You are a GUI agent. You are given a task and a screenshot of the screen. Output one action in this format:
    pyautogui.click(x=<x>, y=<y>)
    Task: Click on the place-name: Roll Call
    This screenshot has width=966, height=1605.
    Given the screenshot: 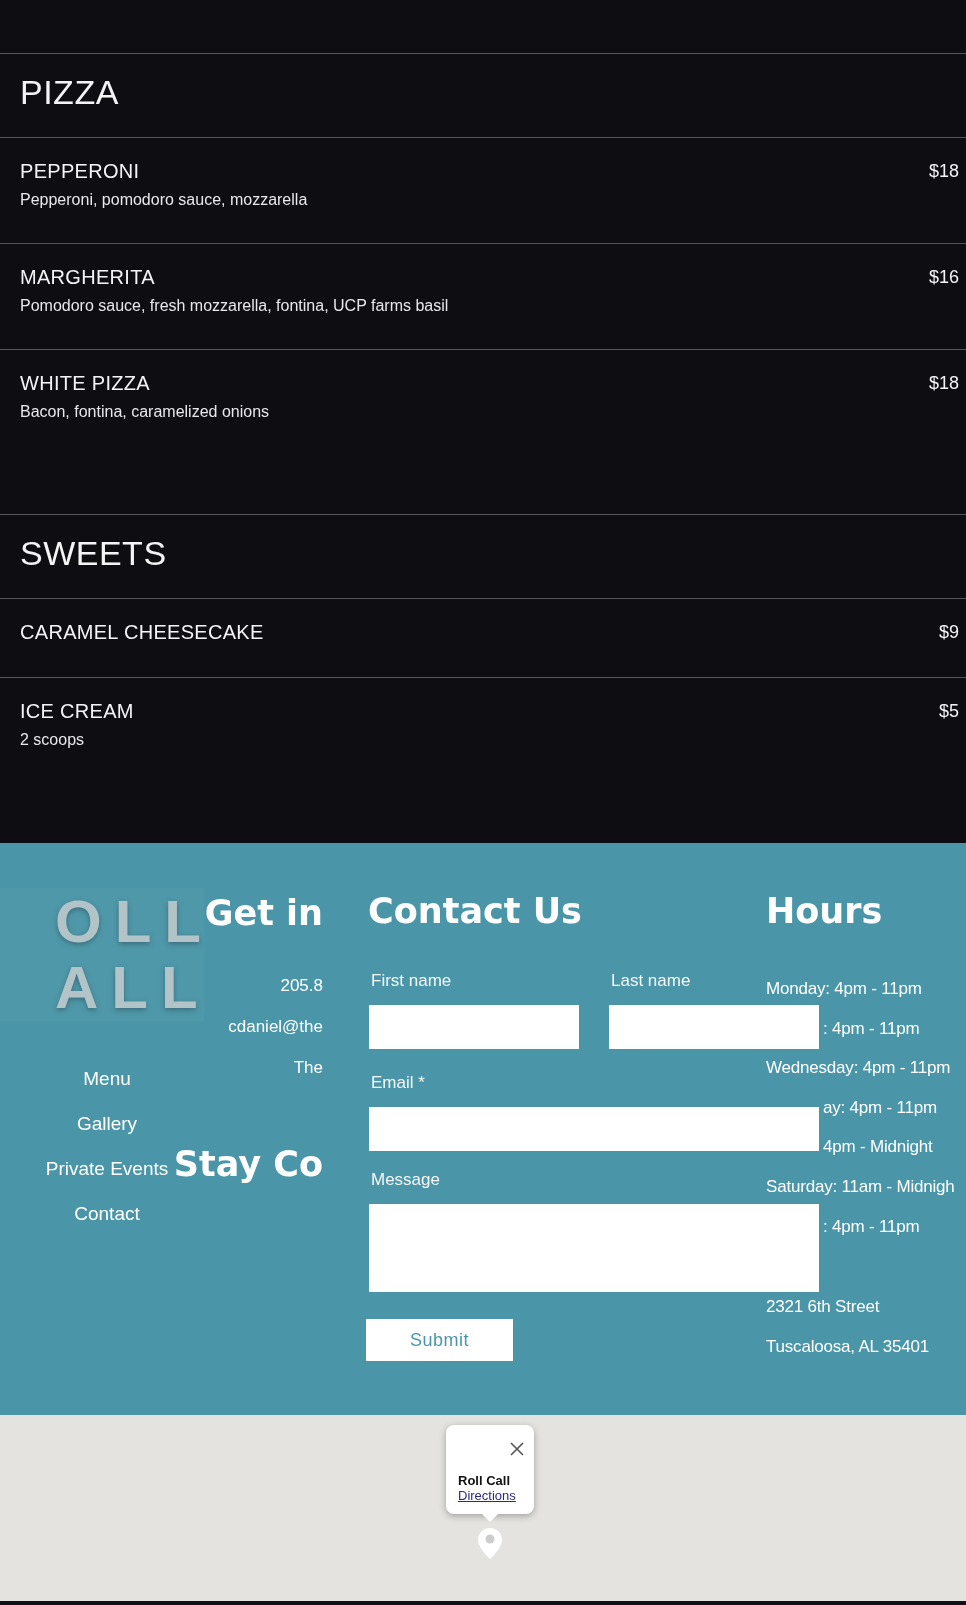 What is the action you would take?
    pyautogui.click(x=484, y=1480)
    